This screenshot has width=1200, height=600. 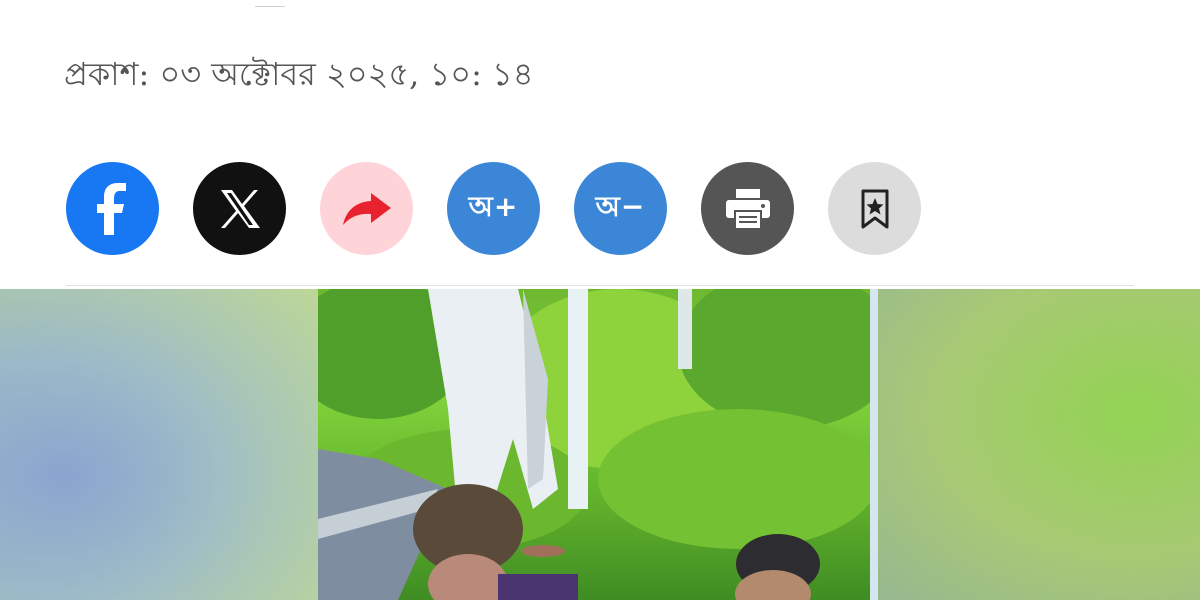 I want to click on hero-blurred-left, so click(x=160, y=444).